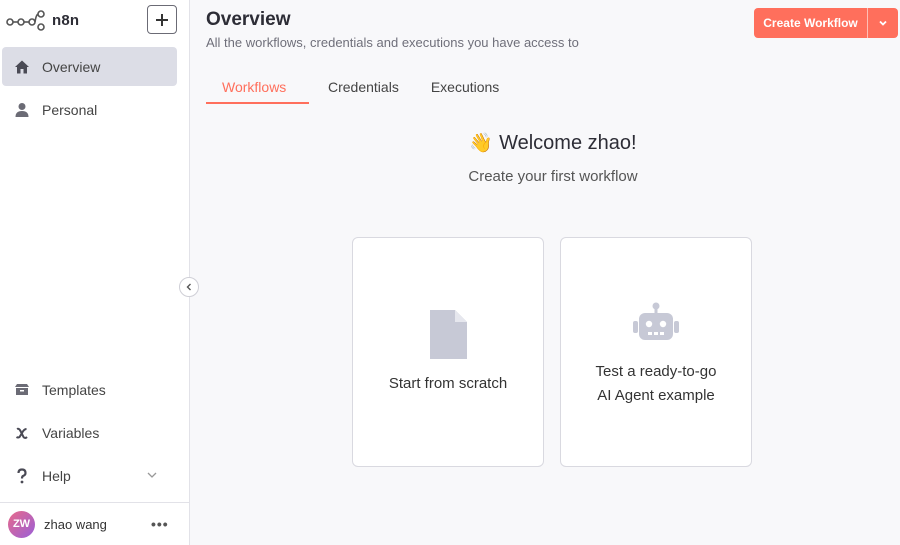  I want to click on card-label: Test a ready-to-go AI Agent example, so click(656, 384).